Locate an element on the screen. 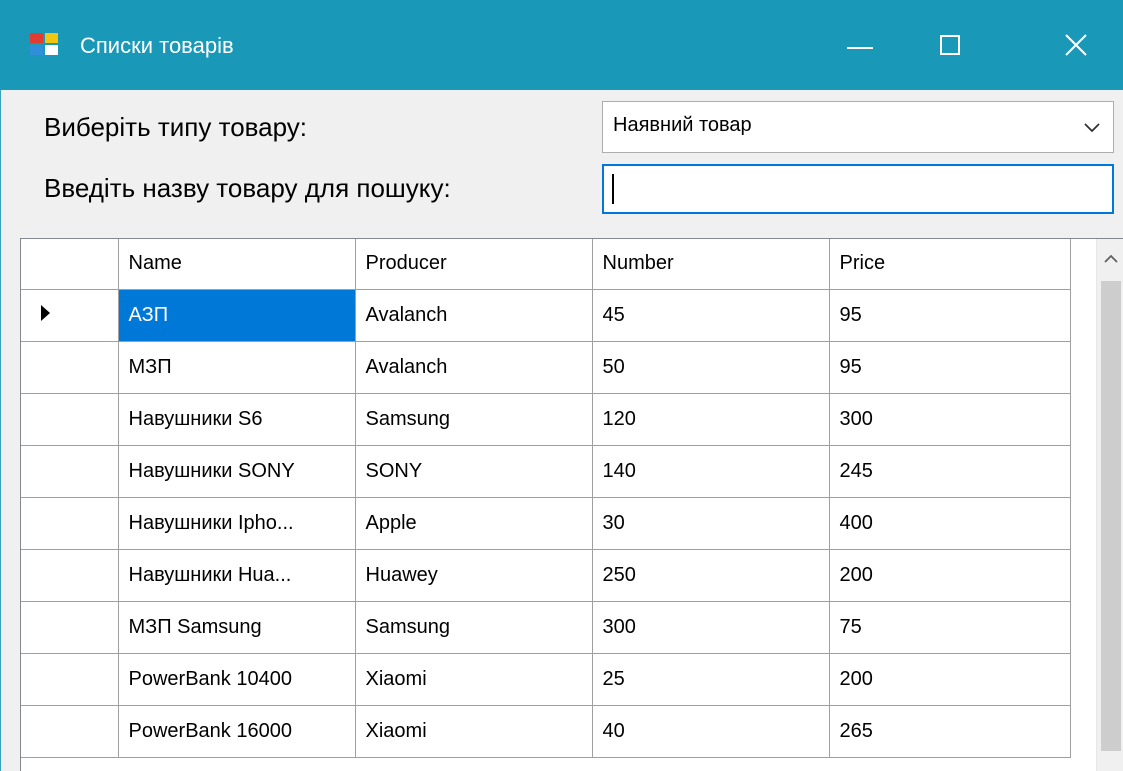 The height and width of the screenshot is (771, 1123). minimize-button is located at coordinates (860, 45).